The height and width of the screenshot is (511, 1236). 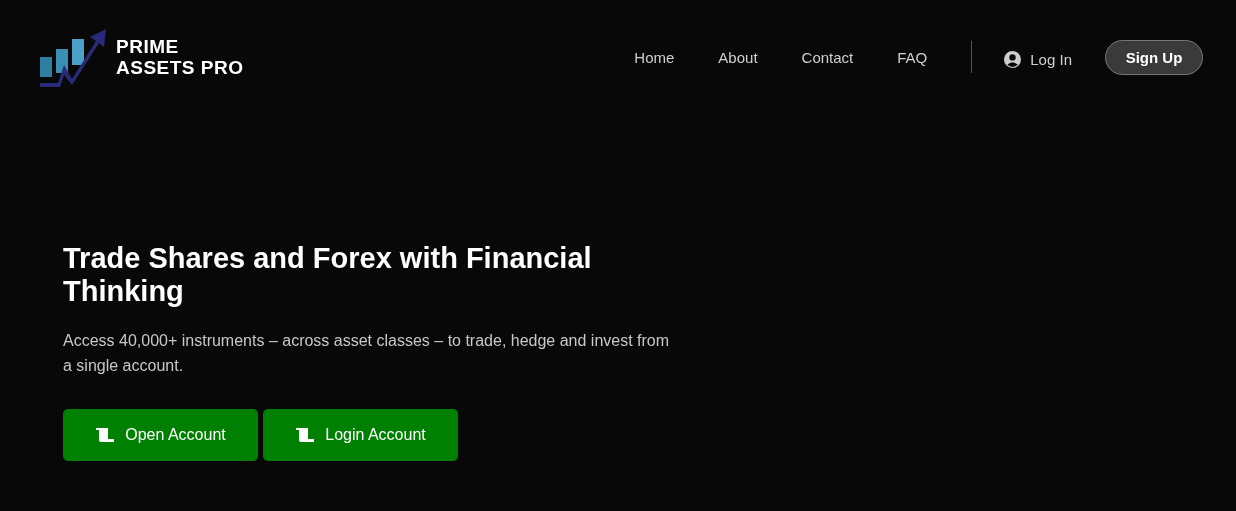 I want to click on nav-link: About, so click(x=738, y=57).